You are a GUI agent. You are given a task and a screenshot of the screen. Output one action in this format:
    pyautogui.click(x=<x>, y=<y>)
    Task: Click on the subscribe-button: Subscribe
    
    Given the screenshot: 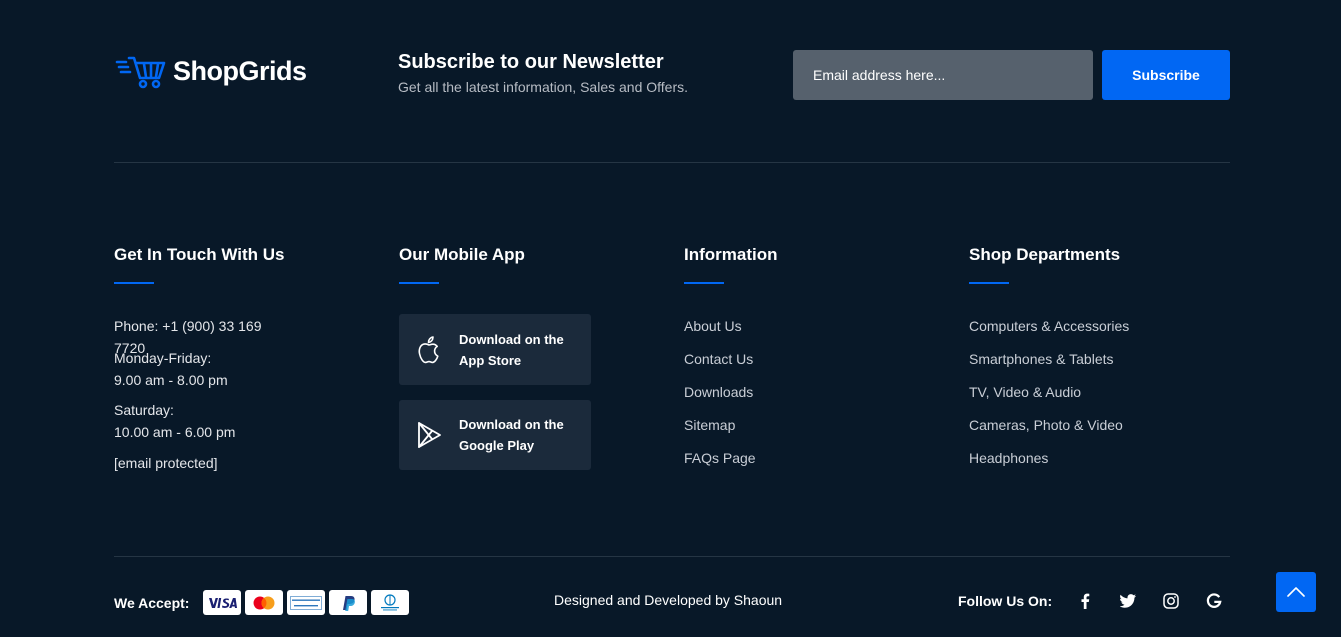 What is the action you would take?
    pyautogui.click(x=1166, y=75)
    